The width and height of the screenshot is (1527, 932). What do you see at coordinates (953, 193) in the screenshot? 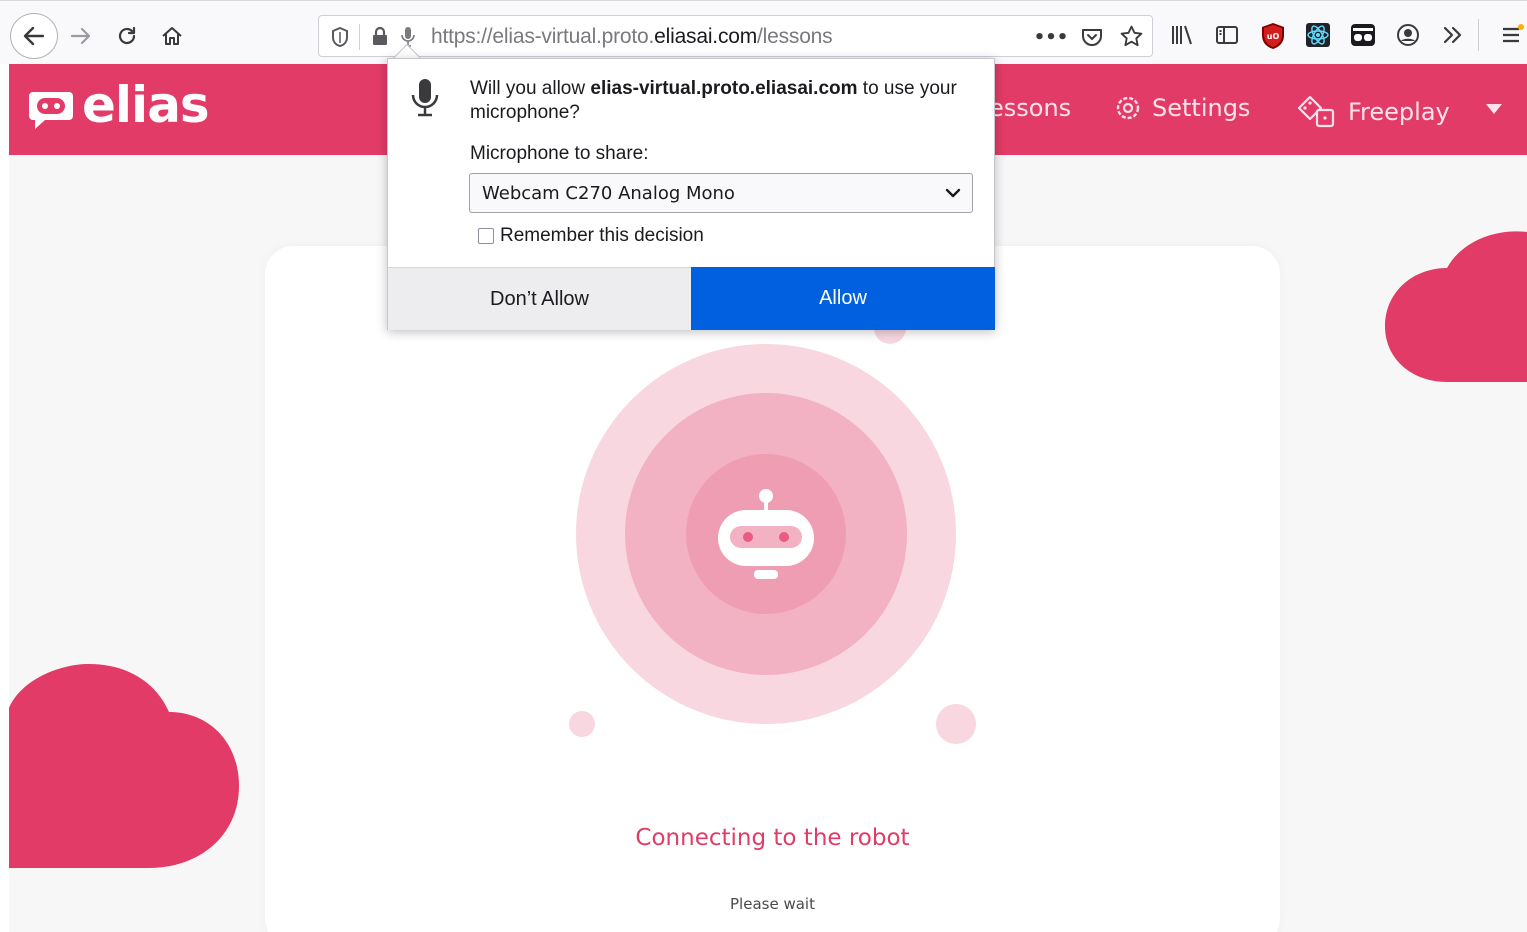
I see `chevron-down-icon` at bounding box center [953, 193].